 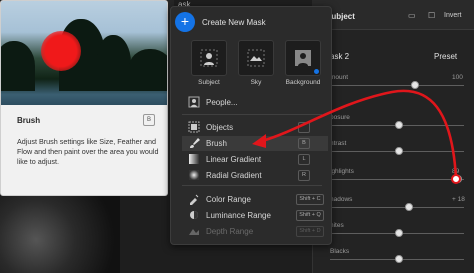 I want to click on slider-value: 100, so click(x=457, y=77).